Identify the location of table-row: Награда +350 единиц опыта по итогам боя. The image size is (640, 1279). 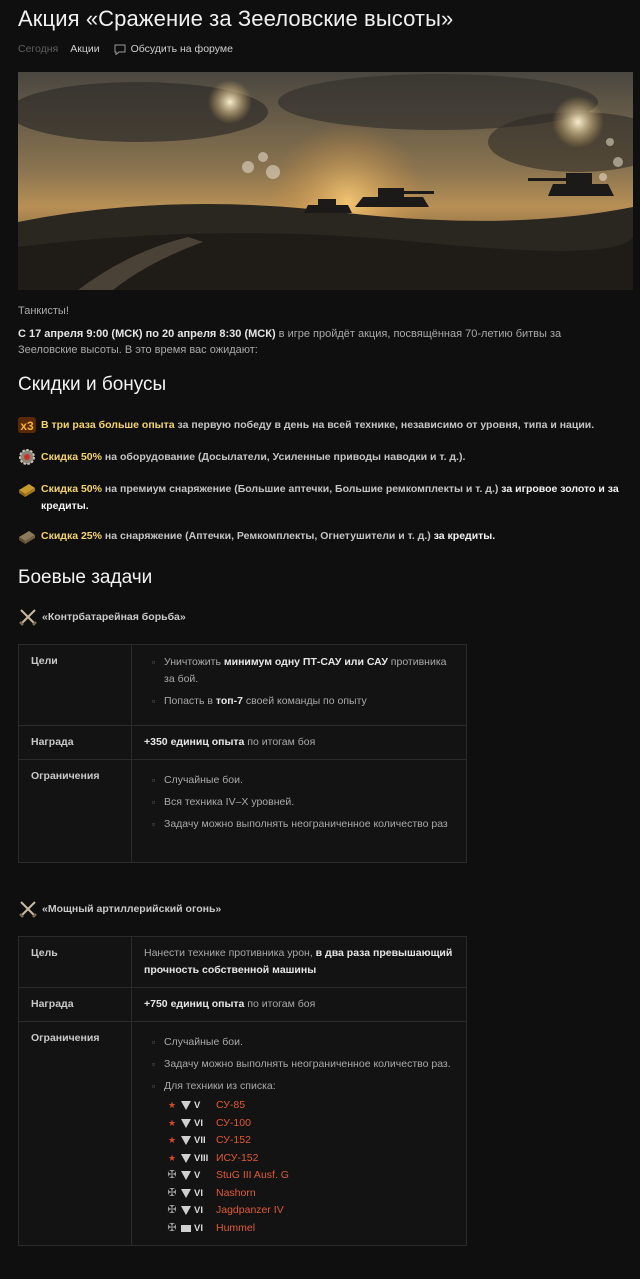
(242, 742).